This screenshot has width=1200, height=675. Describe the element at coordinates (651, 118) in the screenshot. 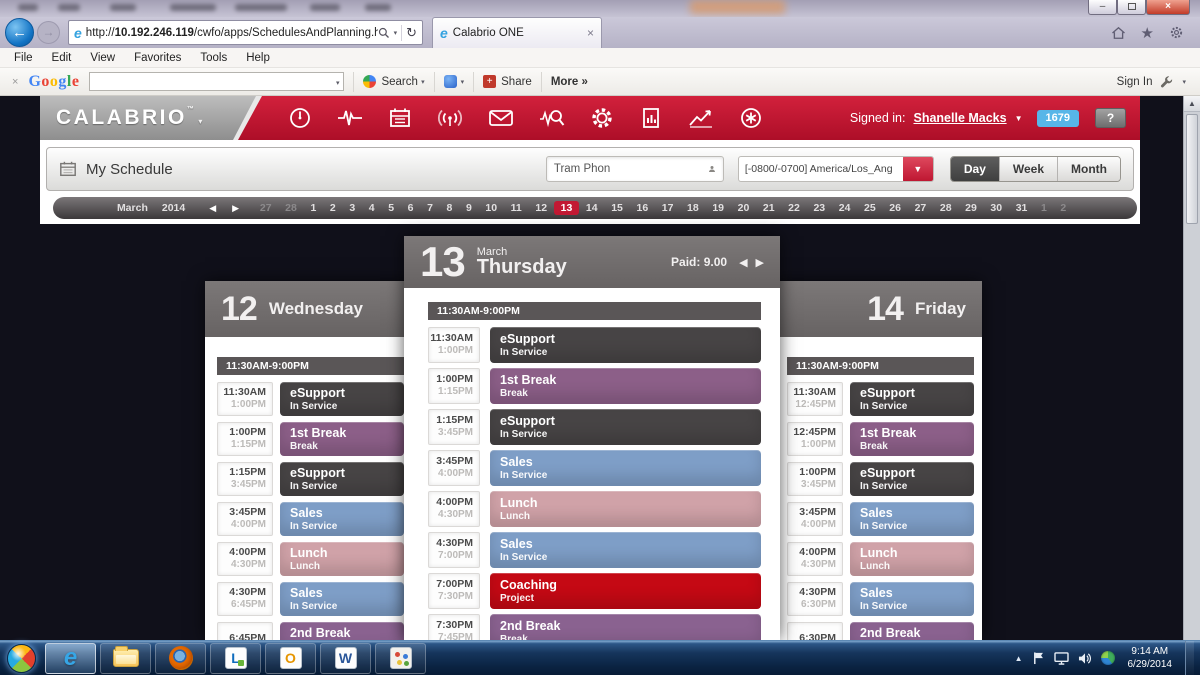

I see `report-icon` at that location.